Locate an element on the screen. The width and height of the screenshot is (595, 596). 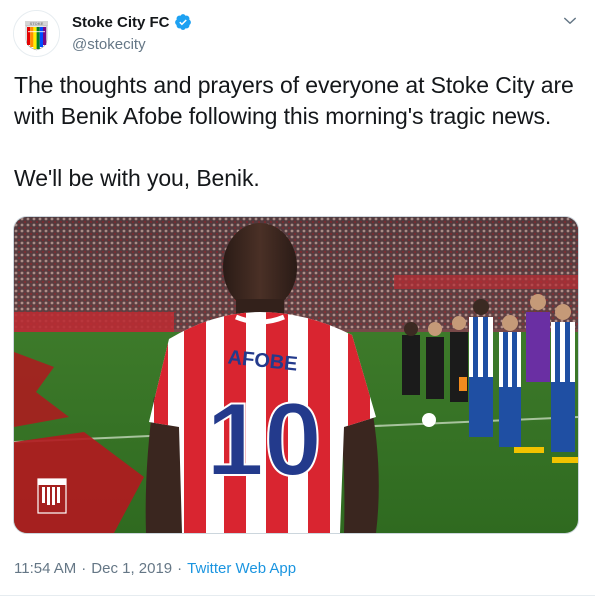
stoke-rainbow-crest-icon: STOKE is located at coordinates (36, 33).